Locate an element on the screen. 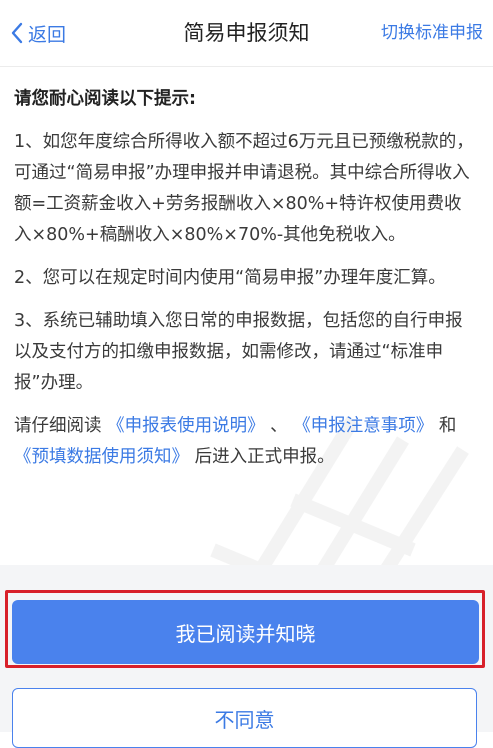  prefilled-data-notice-link: 《预填数据使用须知》 is located at coordinates (101, 457).